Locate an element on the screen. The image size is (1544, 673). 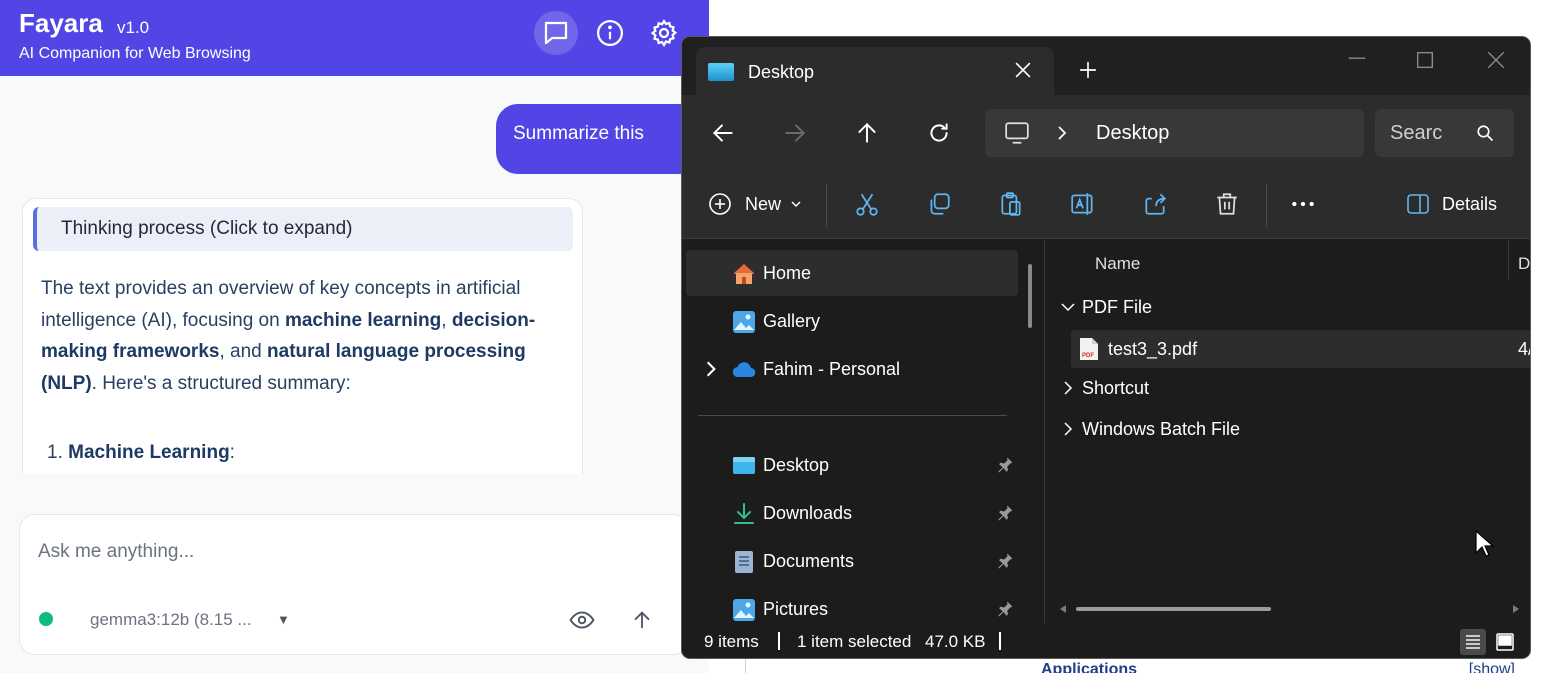
nav-item-downloads: Downloads is located at coordinates (852, 513).